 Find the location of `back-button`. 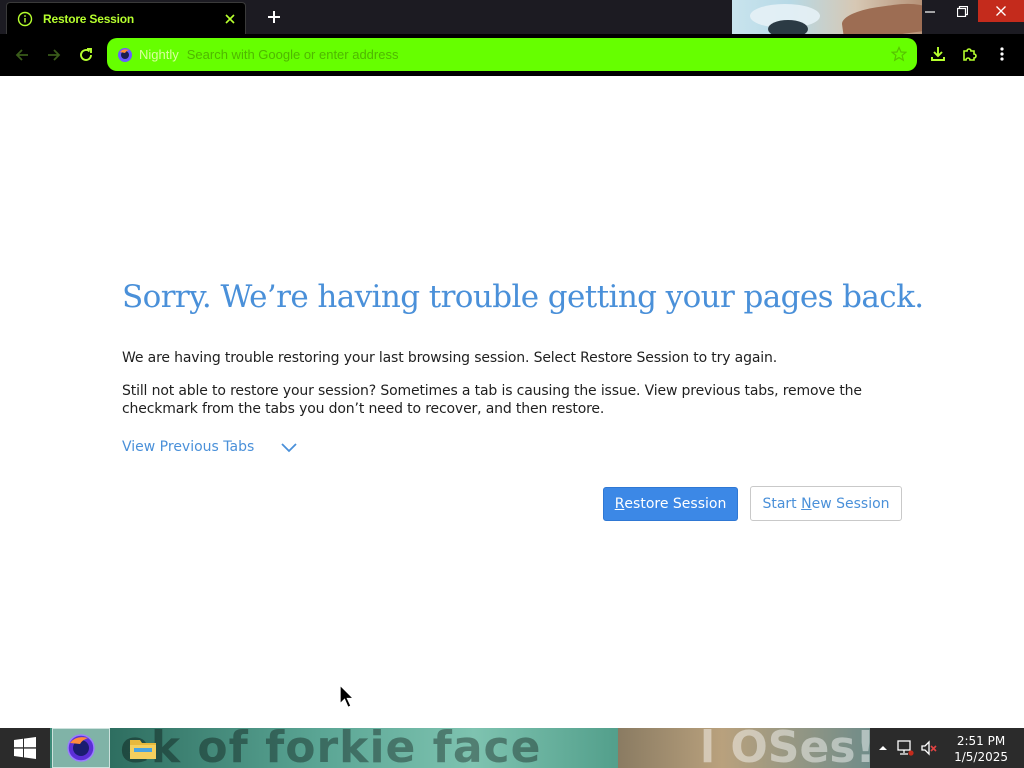

back-button is located at coordinates (22, 55).